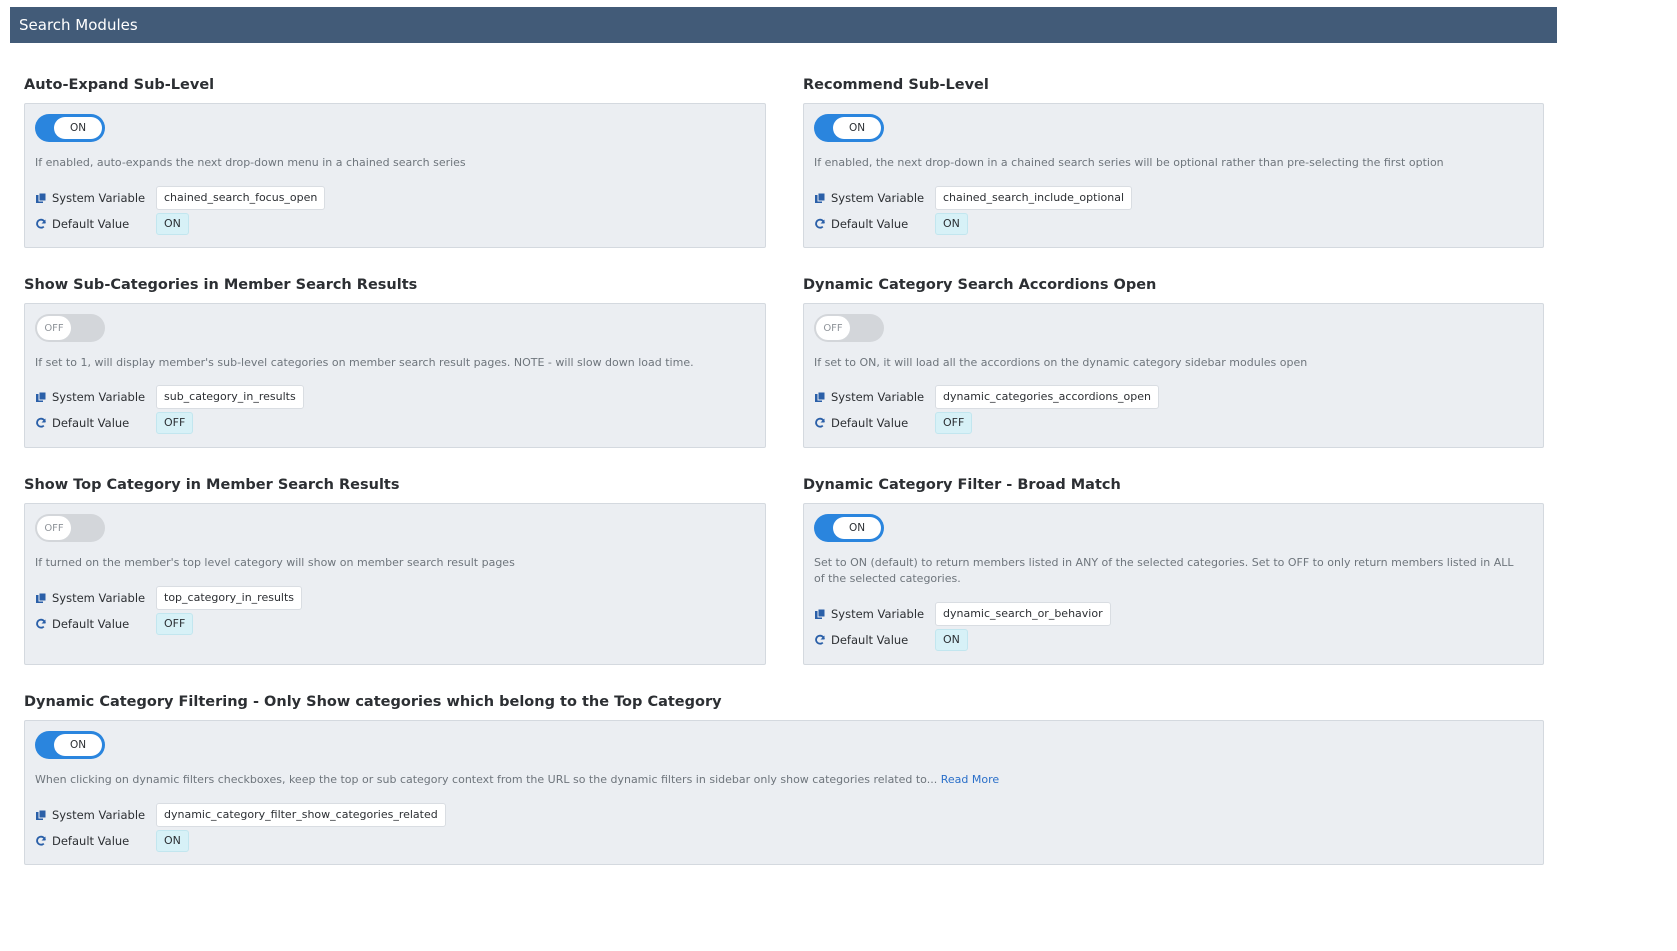 The height and width of the screenshot is (951, 1677). What do you see at coordinates (1047, 397) in the screenshot?
I see `system-variable-value: dynamic_categories_accordions_open` at bounding box center [1047, 397].